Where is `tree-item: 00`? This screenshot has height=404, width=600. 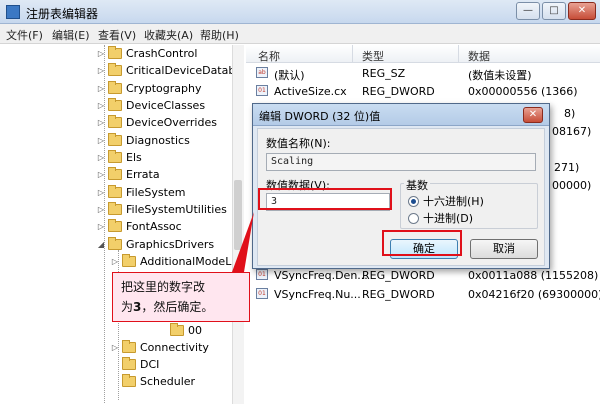 tree-item: 00 is located at coordinates (180, 330).